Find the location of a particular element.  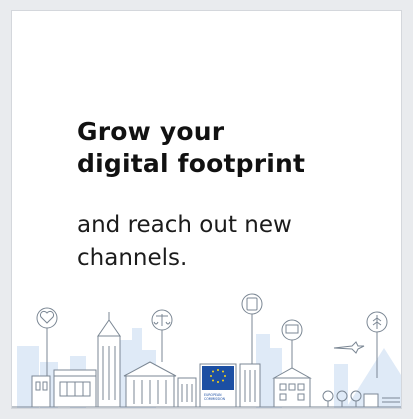

wheat-icon is located at coordinates (377, 322).